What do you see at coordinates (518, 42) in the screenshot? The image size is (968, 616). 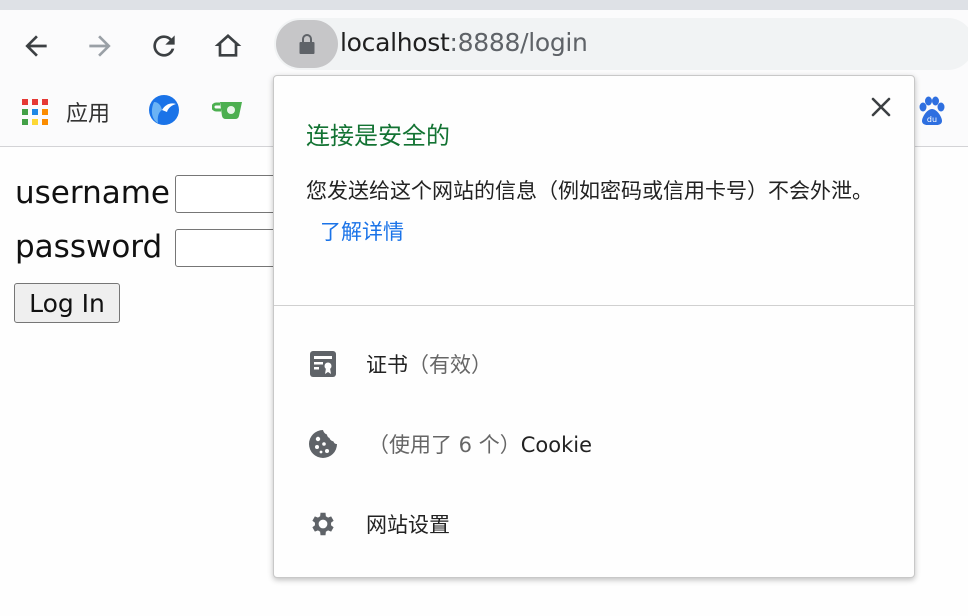 I see `url-path: :8888/login` at bounding box center [518, 42].